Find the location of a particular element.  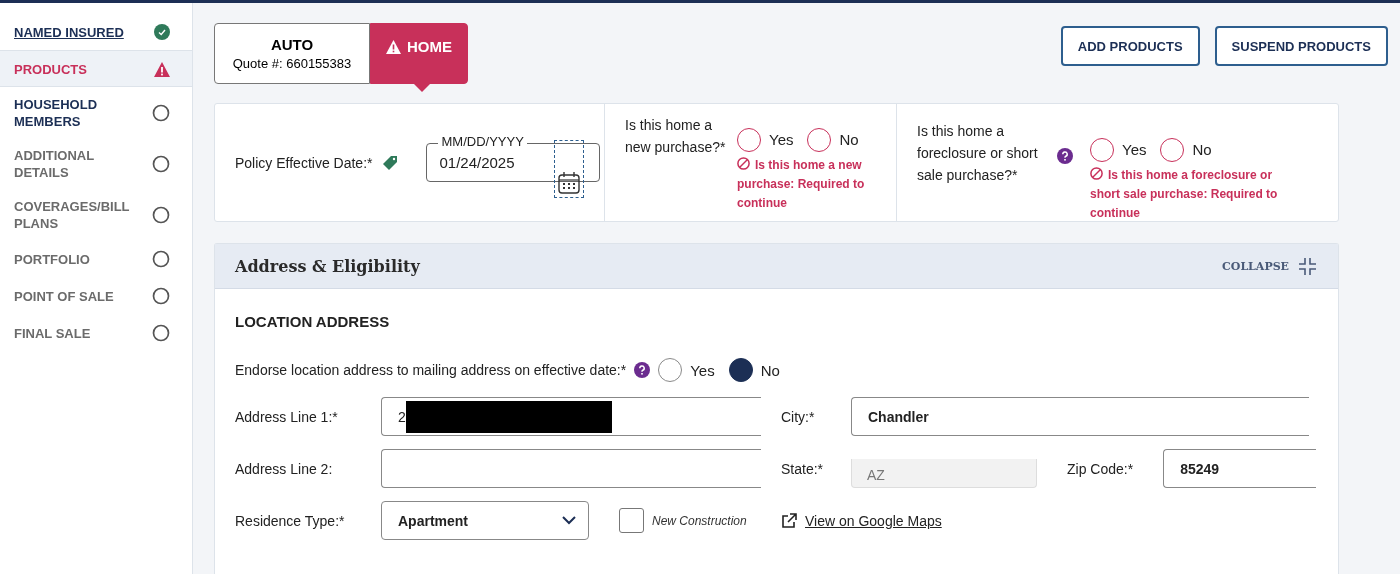

field-label: Address Line 2: is located at coordinates (284, 468).